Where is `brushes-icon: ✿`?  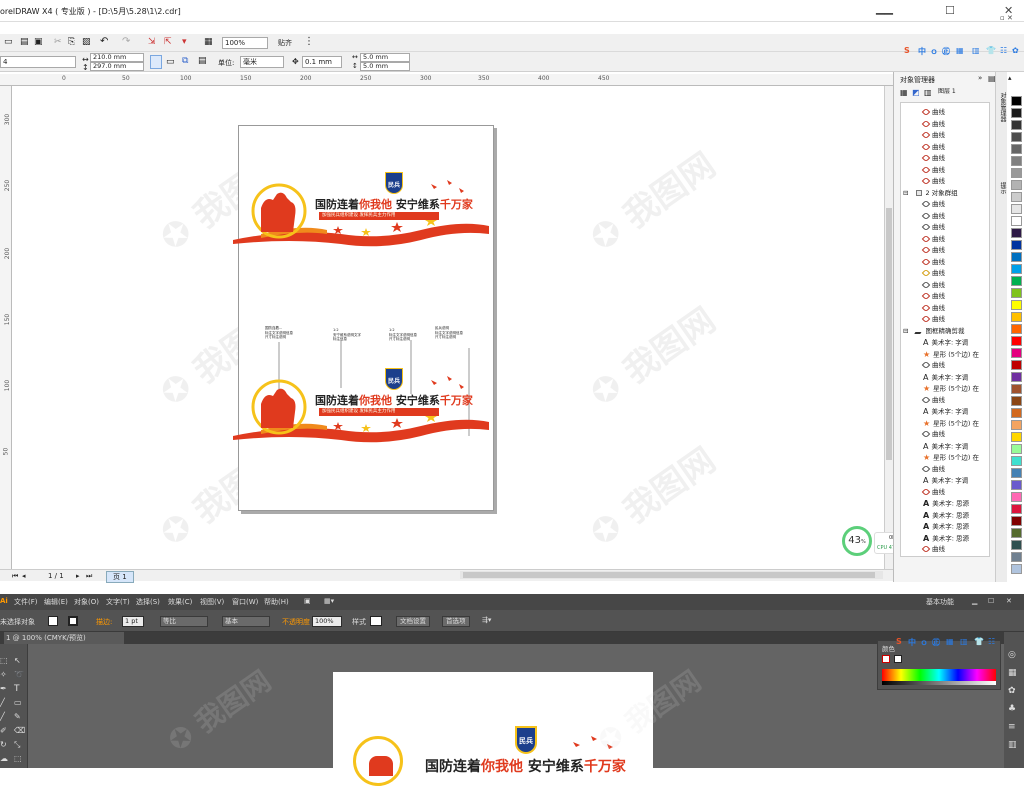 brushes-icon: ✿ is located at coordinates (1012, 691).